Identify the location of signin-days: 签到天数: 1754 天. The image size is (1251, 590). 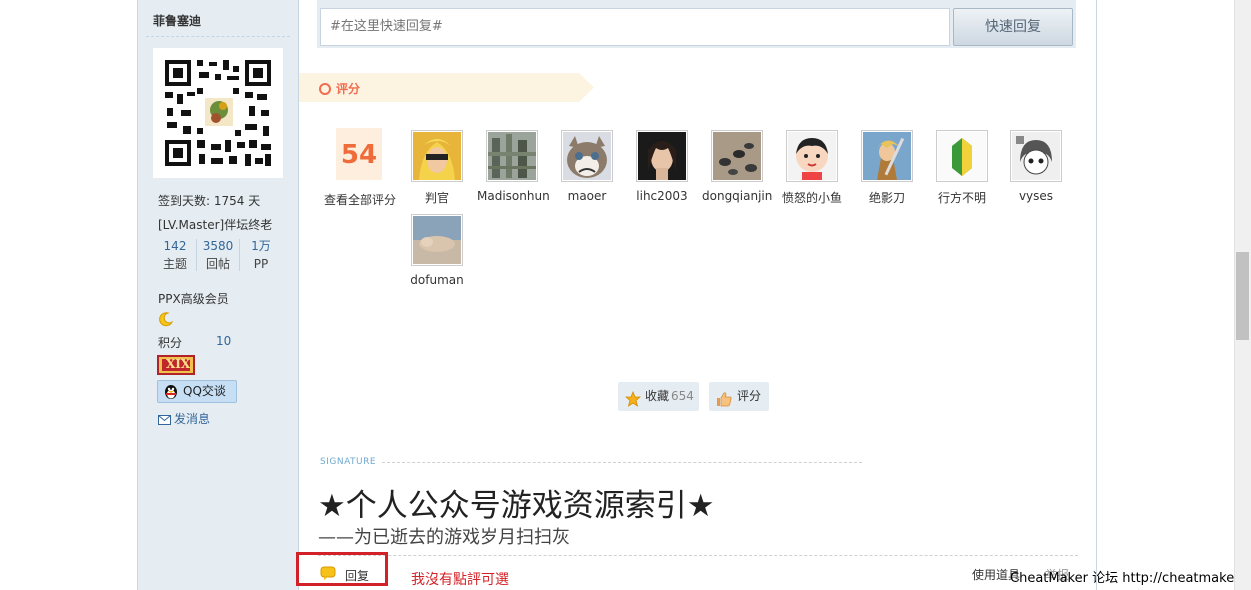
(209, 201).